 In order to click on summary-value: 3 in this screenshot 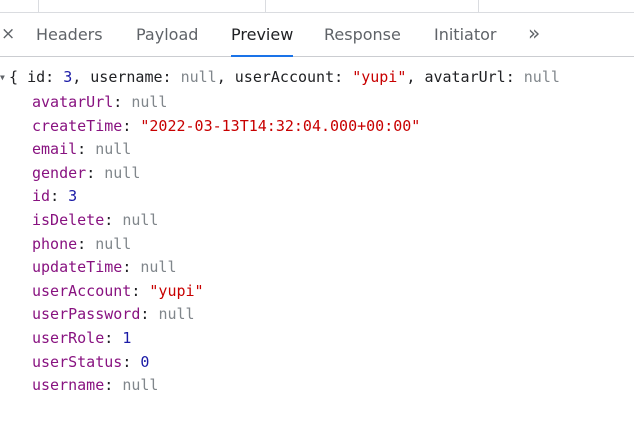, I will do `click(68, 77)`.